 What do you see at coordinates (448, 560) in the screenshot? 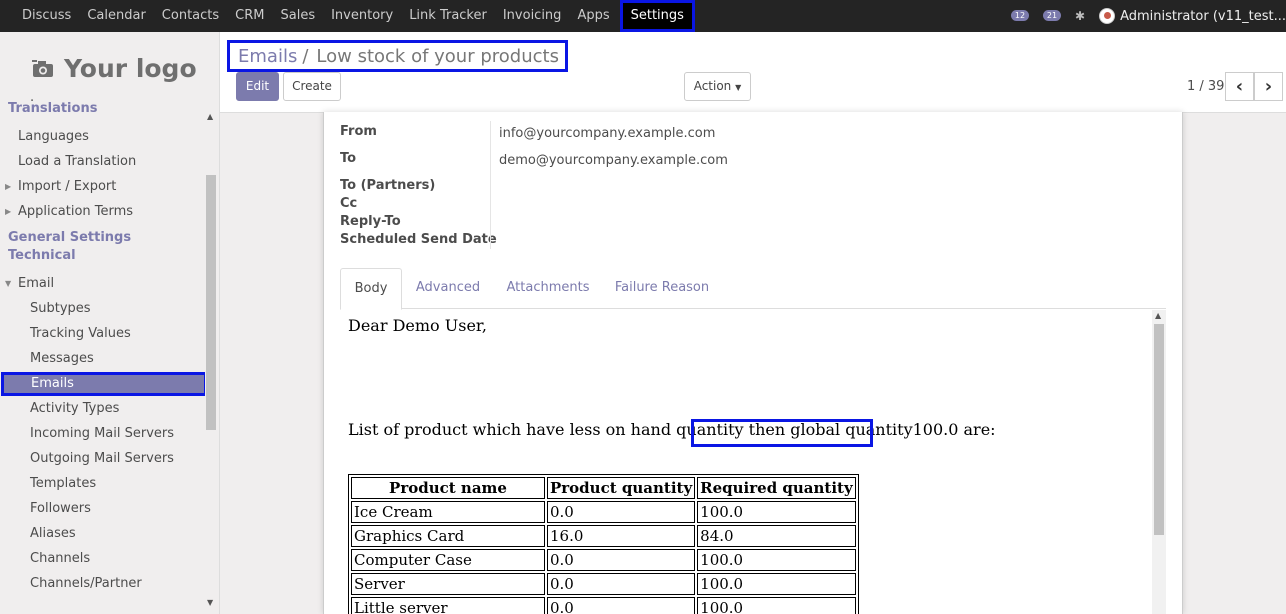
I see `table-cell: Computer Case` at bounding box center [448, 560].